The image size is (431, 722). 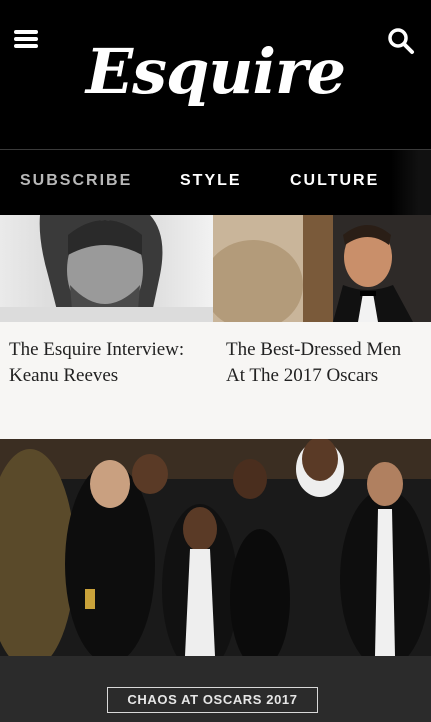 I want to click on nav-style: STYLE, so click(x=211, y=181).